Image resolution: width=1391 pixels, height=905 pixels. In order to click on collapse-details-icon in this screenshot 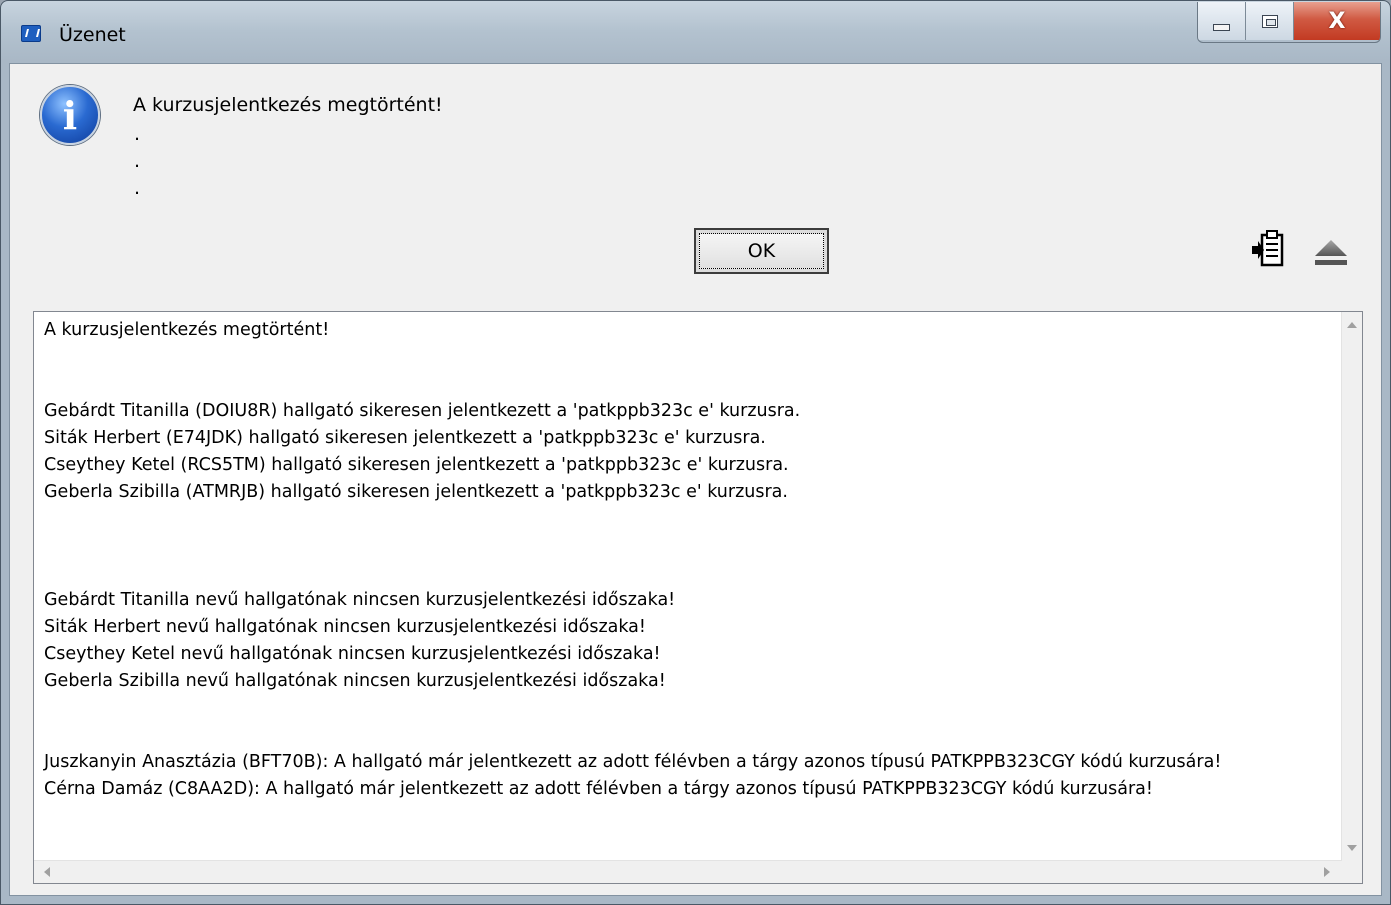, I will do `click(1331, 253)`.